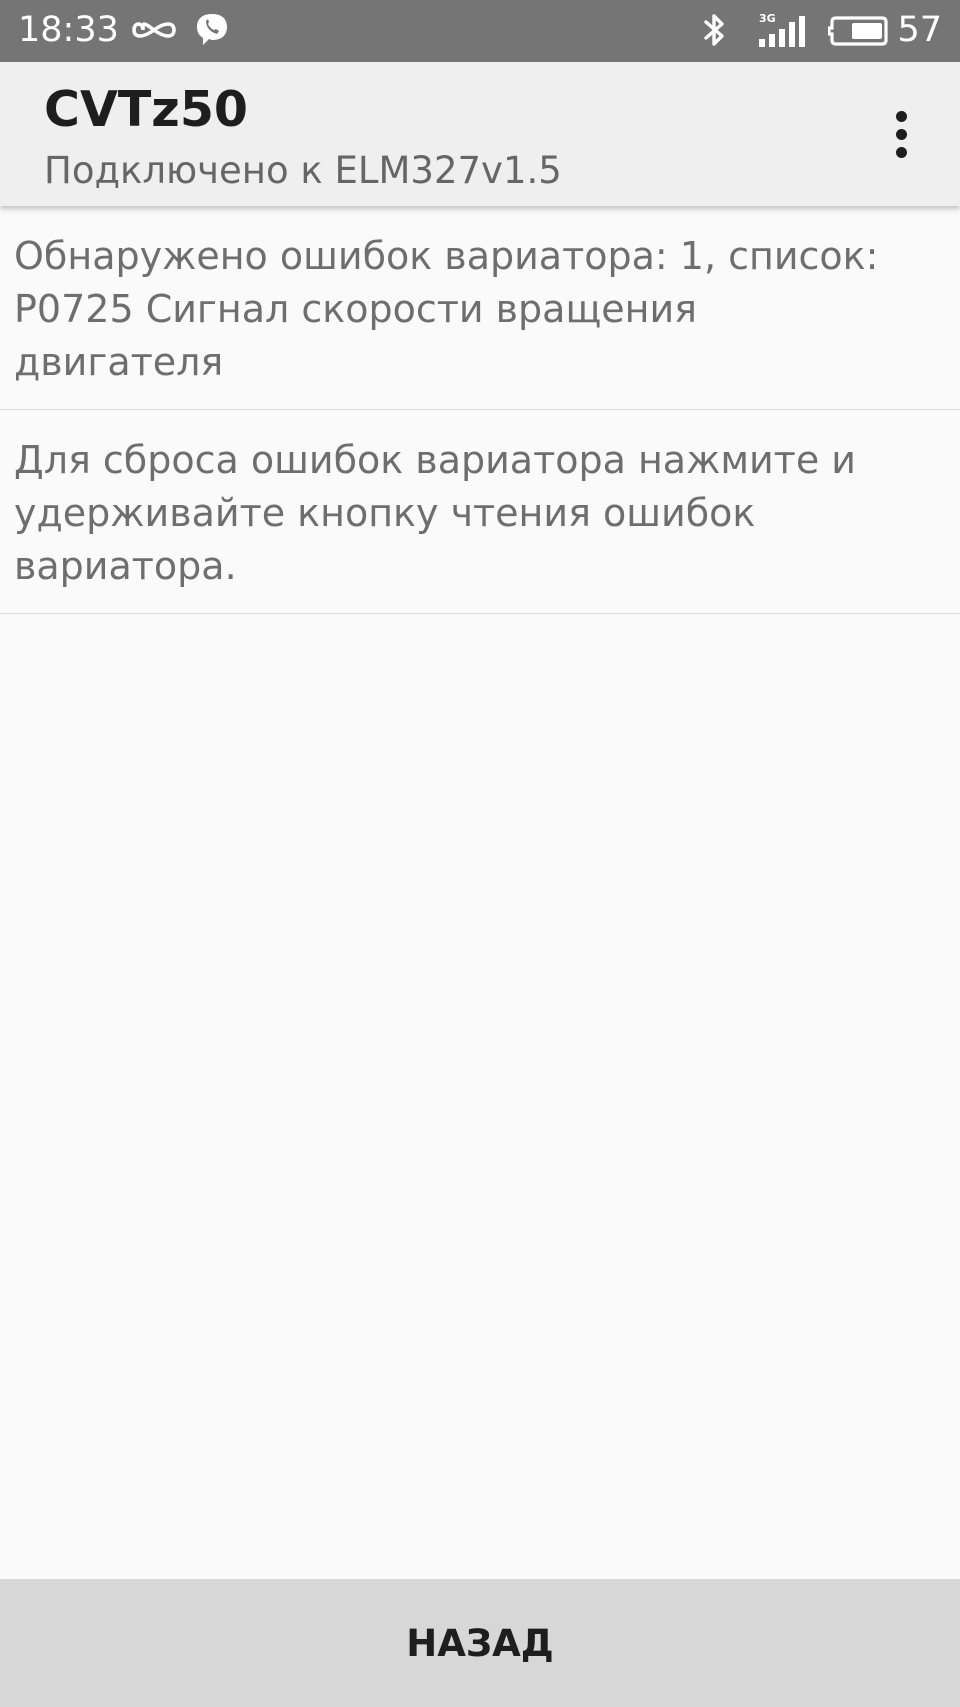  I want to click on infinity-icon, so click(154, 30).